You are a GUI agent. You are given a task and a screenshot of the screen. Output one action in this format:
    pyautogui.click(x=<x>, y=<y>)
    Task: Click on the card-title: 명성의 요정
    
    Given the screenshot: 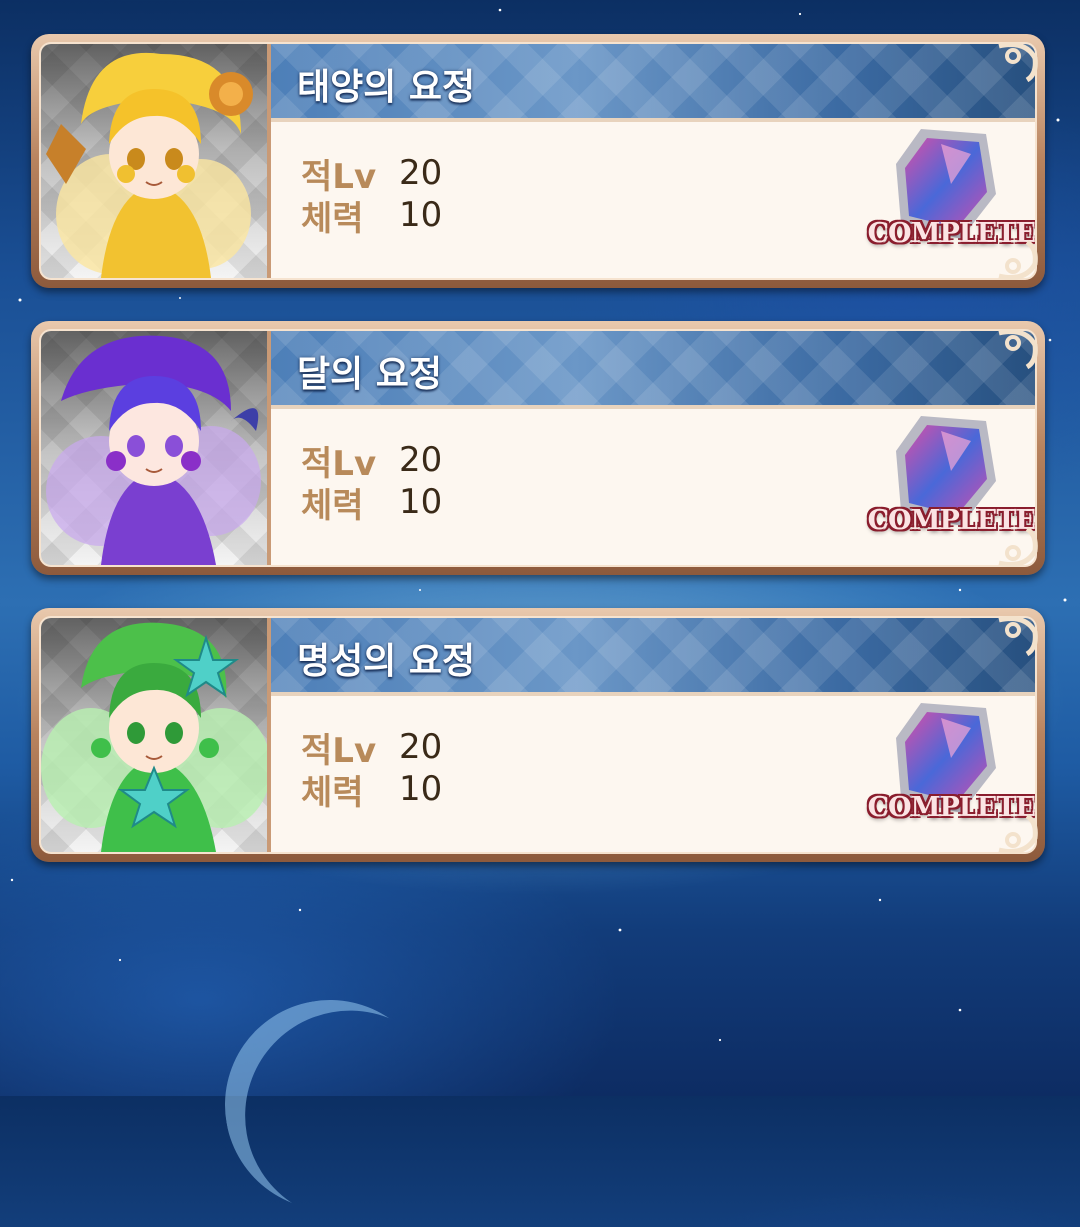 What is the action you would take?
    pyautogui.click(x=386, y=661)
    